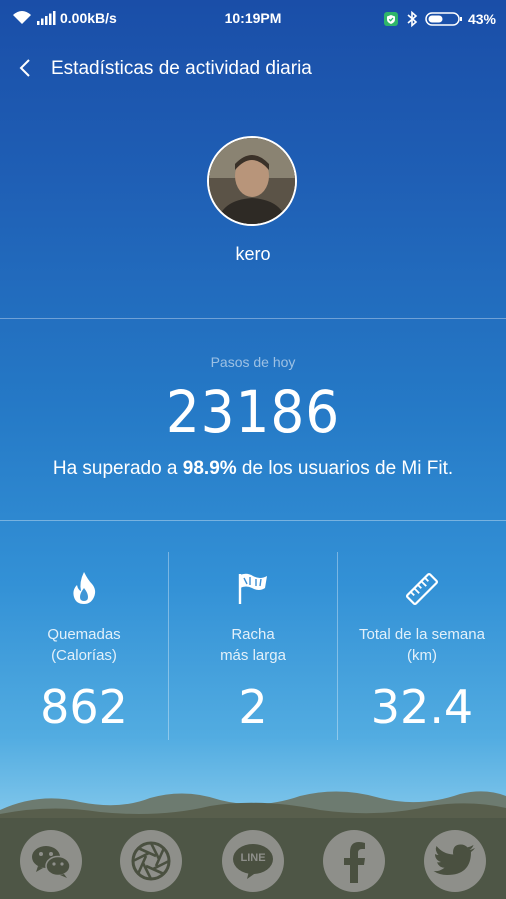  What do you see at coordinates (390, 19) in the screenshot?
I see `shield-icon` at bounding box center [390, 19].